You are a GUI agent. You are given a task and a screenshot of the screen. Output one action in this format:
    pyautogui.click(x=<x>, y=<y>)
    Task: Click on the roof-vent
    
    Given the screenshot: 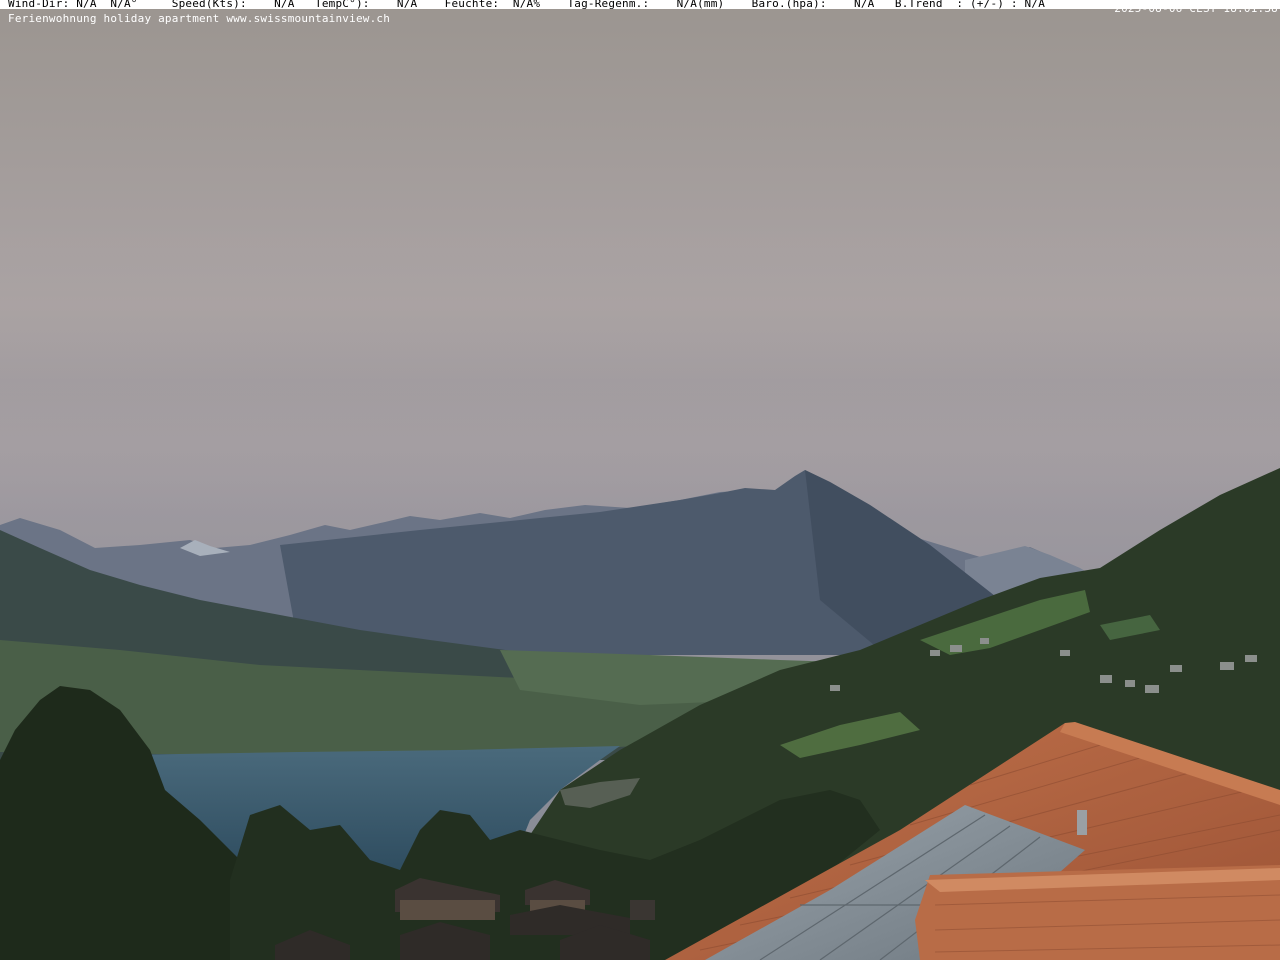 What is the action you would take?
    pyautogui.click(x=1082, y=822)
    